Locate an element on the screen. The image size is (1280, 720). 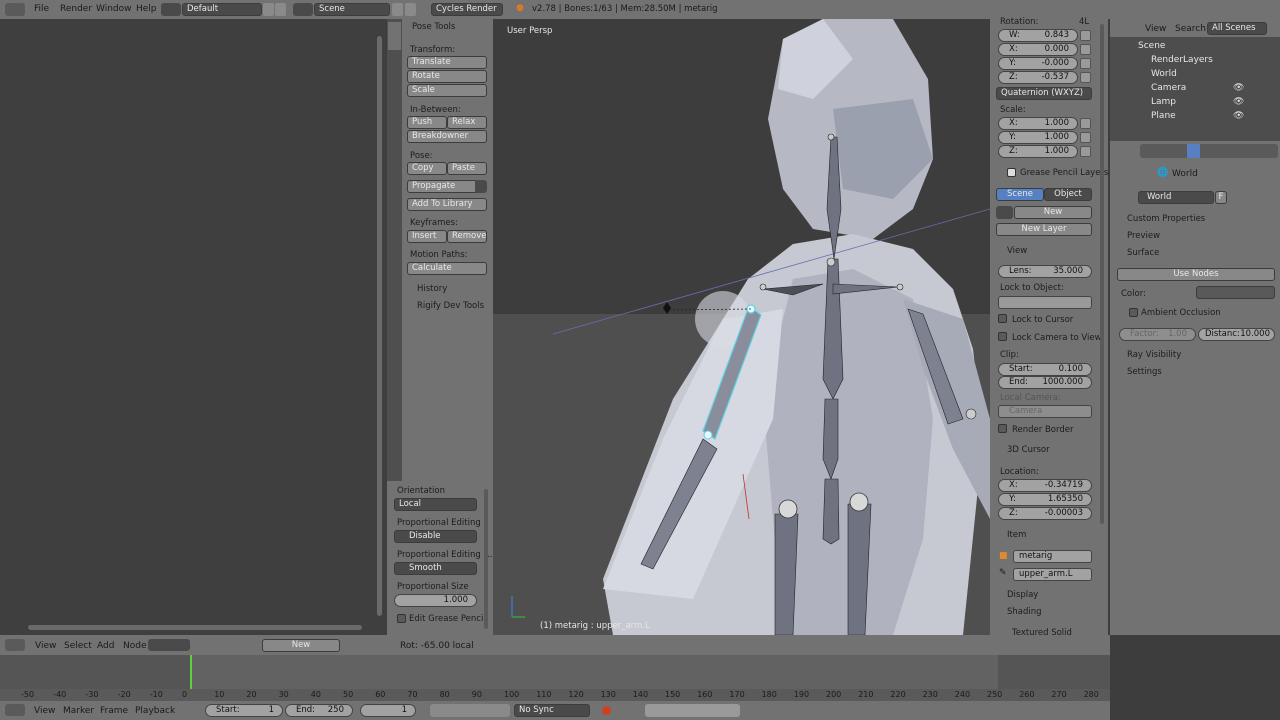
record-button is located at coordinates (606, 710).